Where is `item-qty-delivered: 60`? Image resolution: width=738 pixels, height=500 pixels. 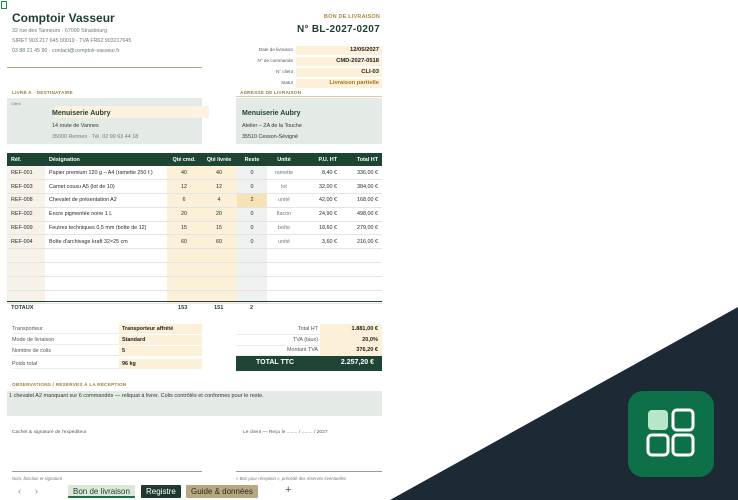 item-qty-delivered: 60 is located at coordinates (219, 242).